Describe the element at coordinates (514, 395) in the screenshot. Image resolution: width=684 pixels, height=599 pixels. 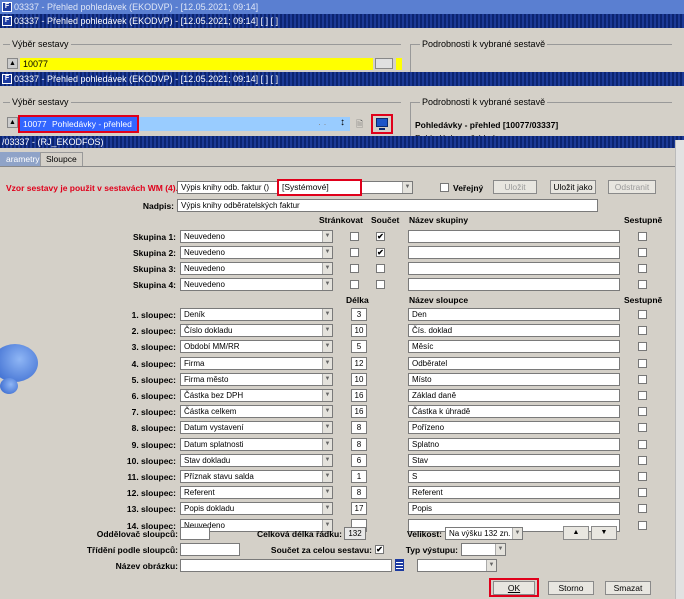
I see `column-name-input: Základ daně` at that location.